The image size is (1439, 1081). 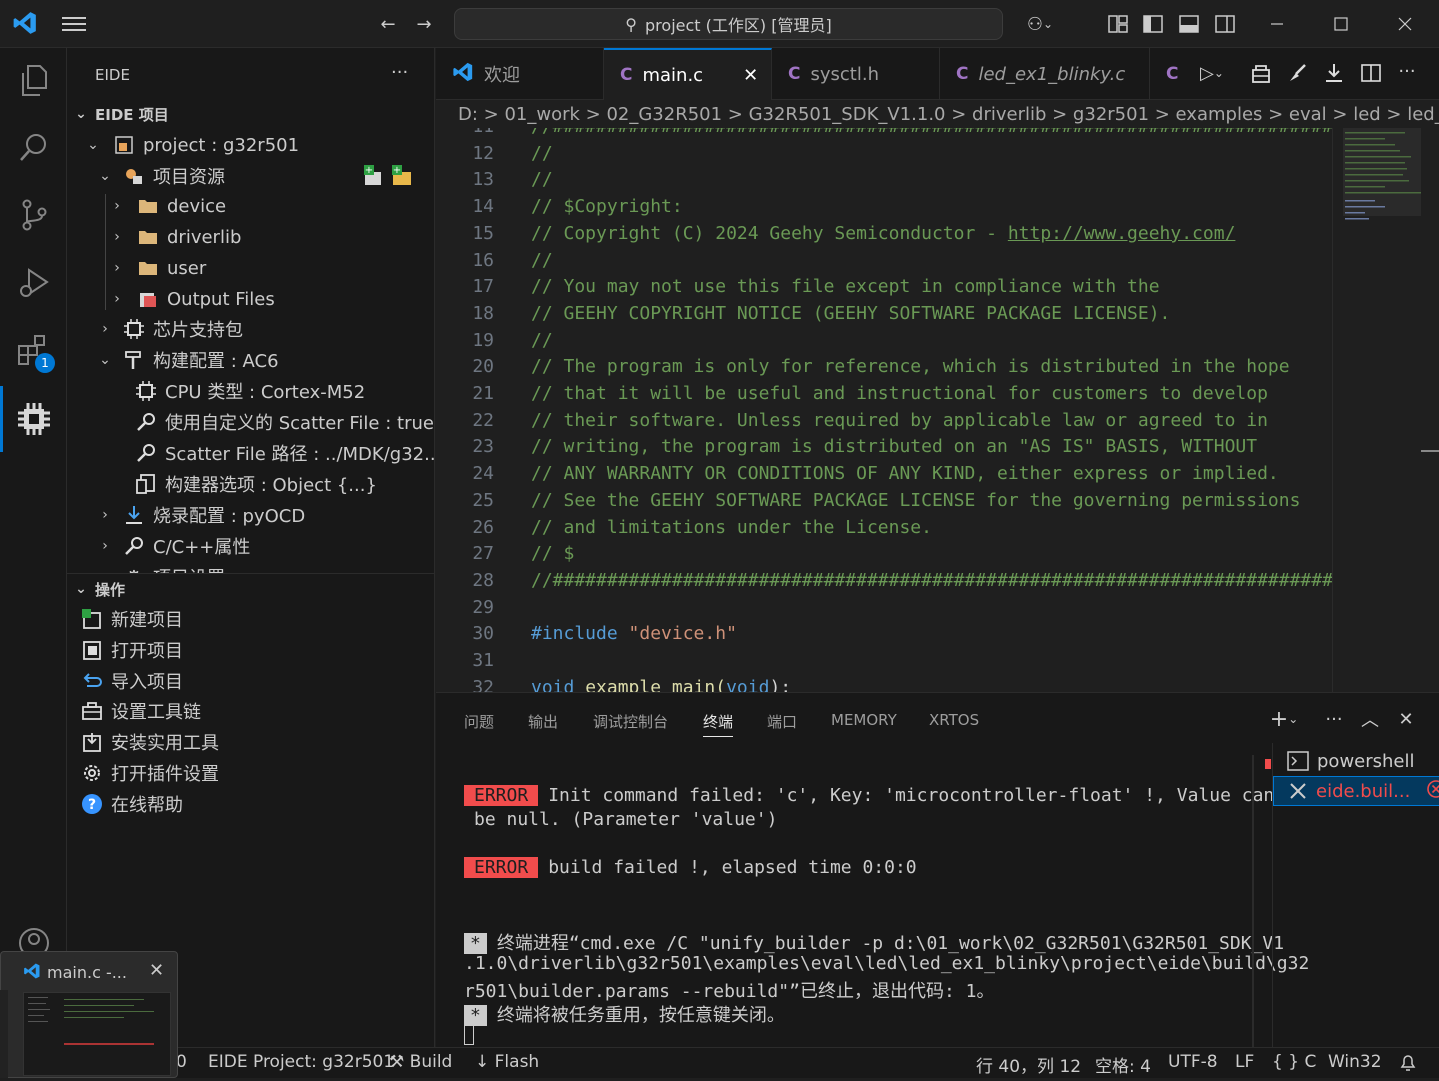 What do you see at coordinates (1170, 74) in the screenshot?
I see `tab-overflow: C` at bounding box center [1170, 74].